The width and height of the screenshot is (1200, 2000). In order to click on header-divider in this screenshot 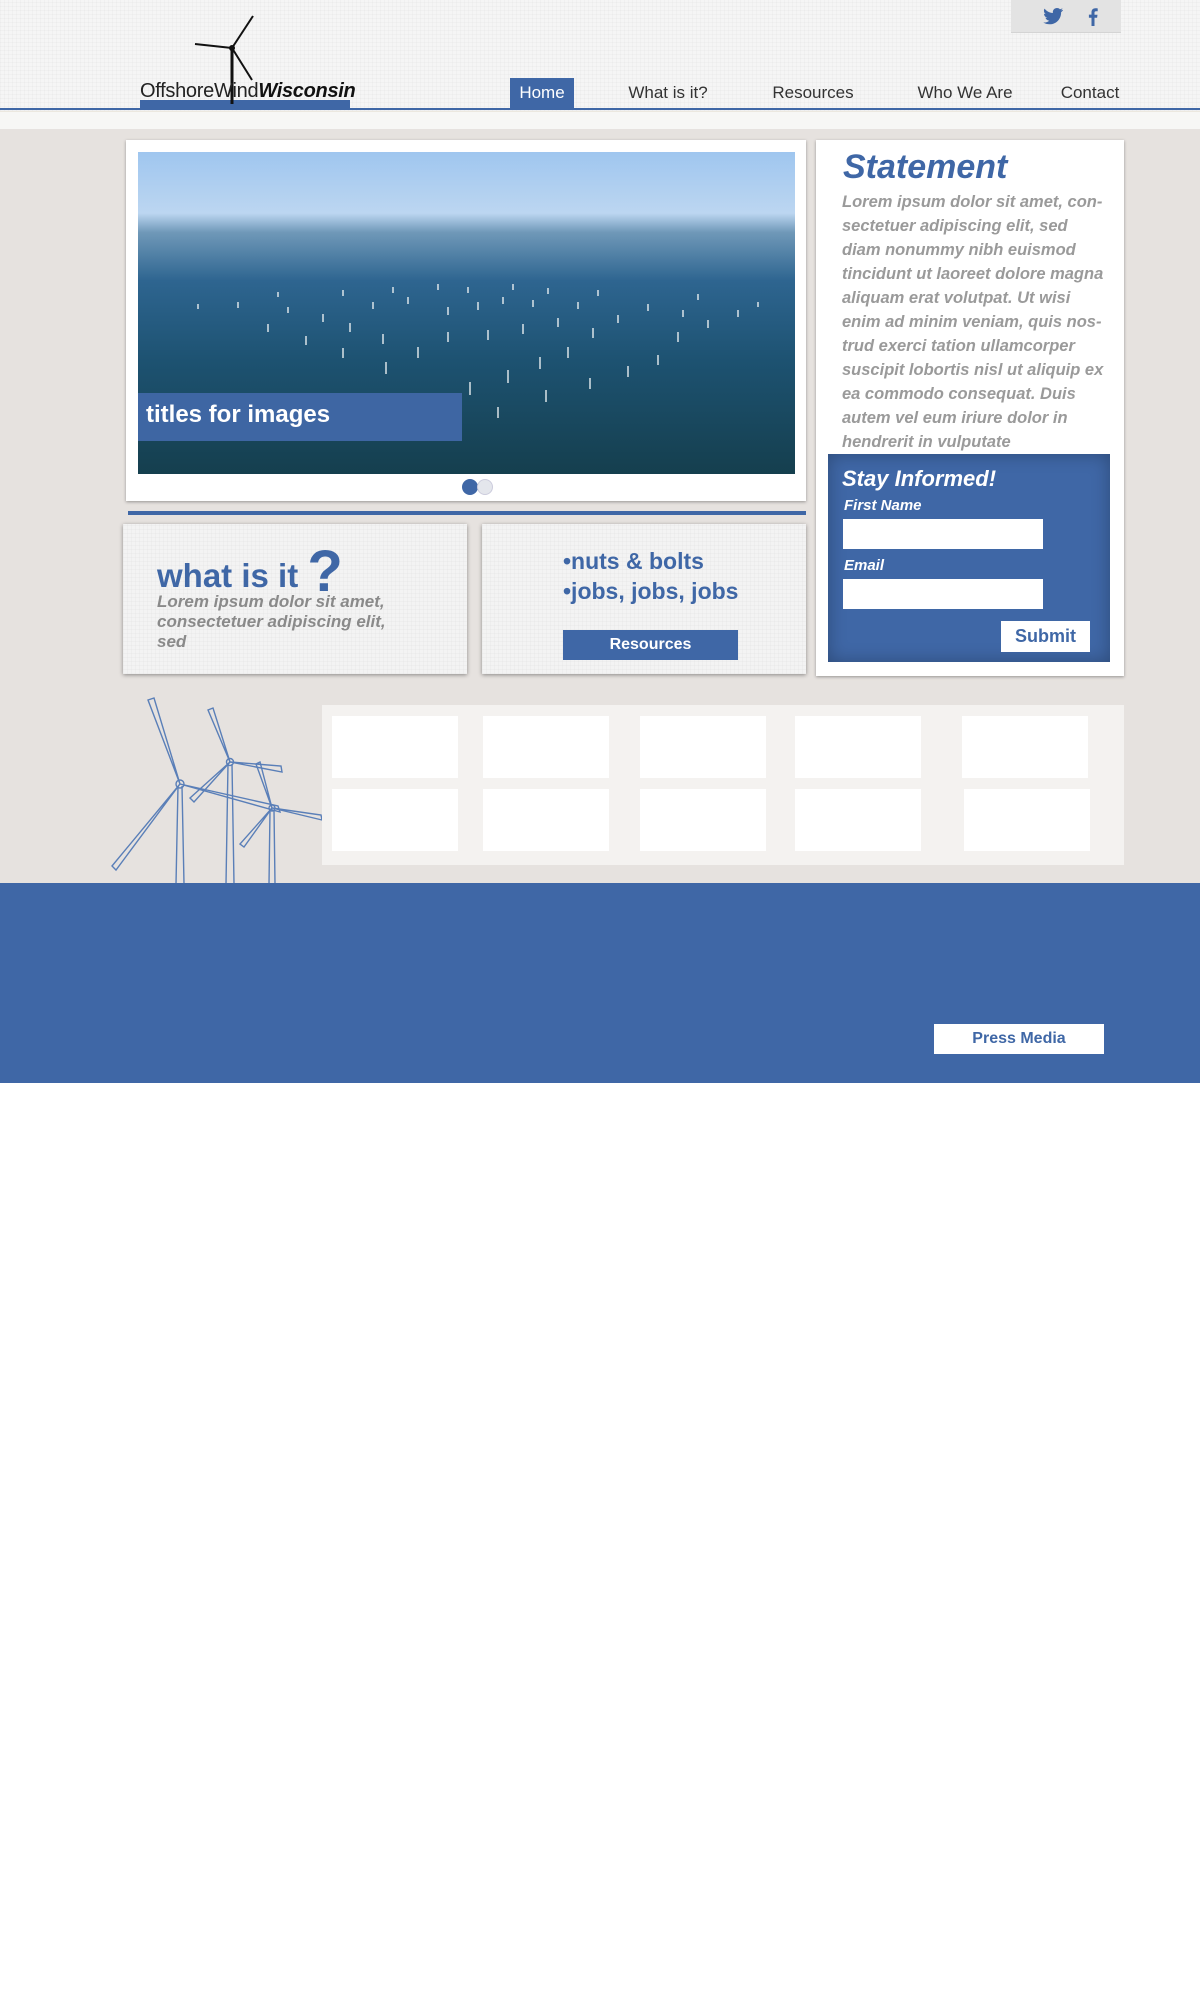, I will do `click(600, 109)`.